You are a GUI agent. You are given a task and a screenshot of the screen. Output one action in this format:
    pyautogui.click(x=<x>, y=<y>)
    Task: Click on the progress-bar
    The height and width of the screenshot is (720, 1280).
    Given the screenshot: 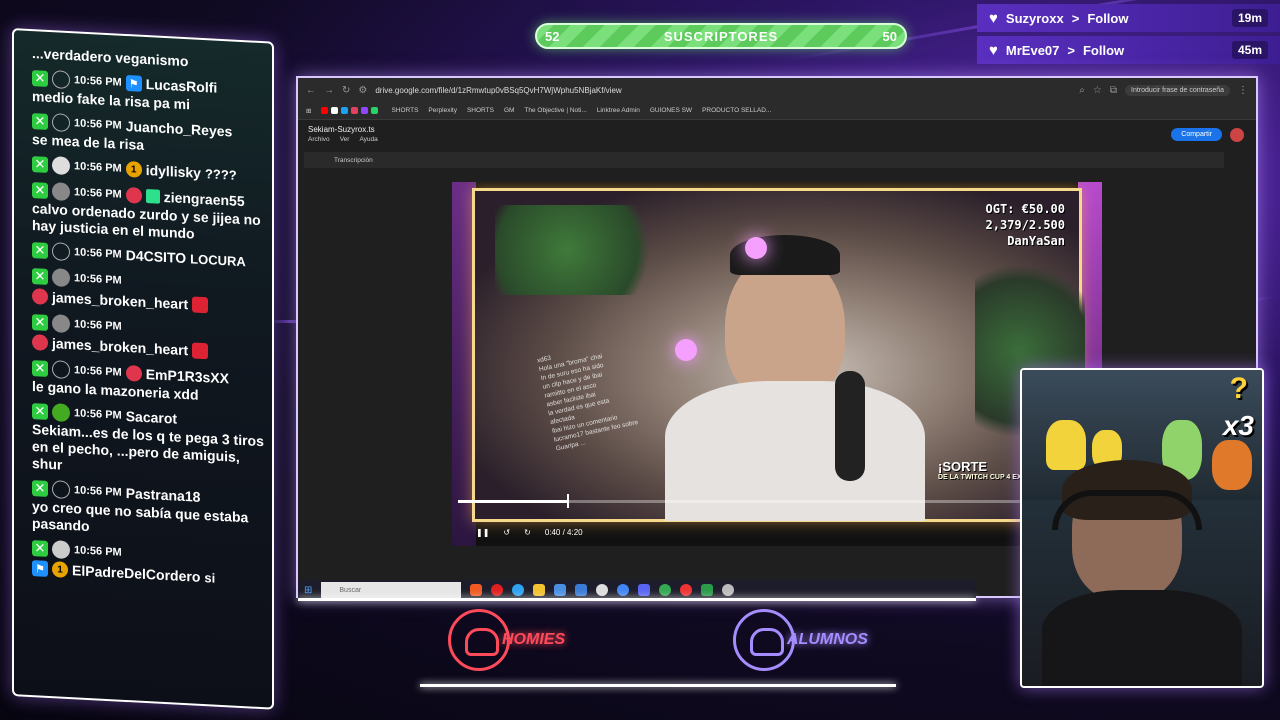 What is the action you would take?
    pyautogui.click(x=778, y=501)
    